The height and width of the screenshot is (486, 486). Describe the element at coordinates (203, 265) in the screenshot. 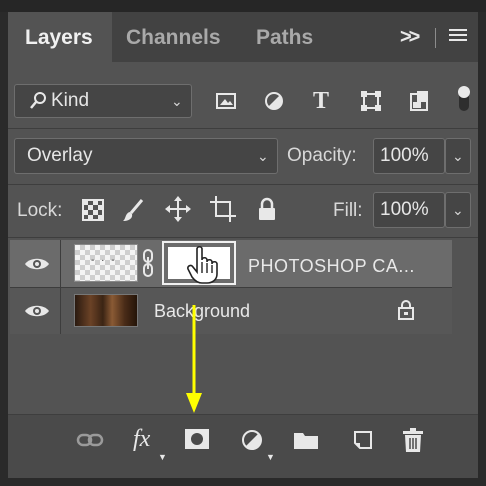

I see `hand-cursor-icon` at that location.